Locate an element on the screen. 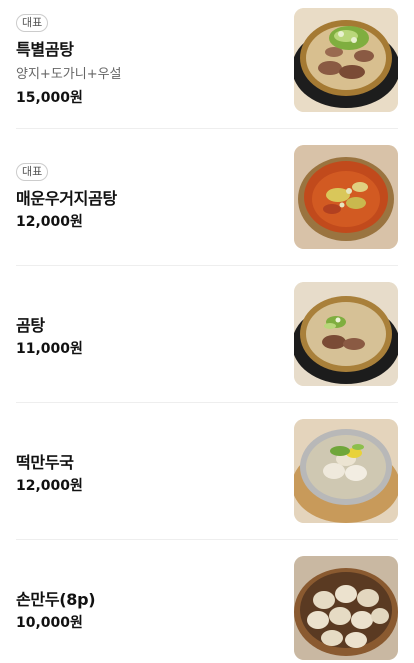 This screenshot has height=663, width=414. menu-item-name: 떡만두국 is located at coordinates (45, 462).